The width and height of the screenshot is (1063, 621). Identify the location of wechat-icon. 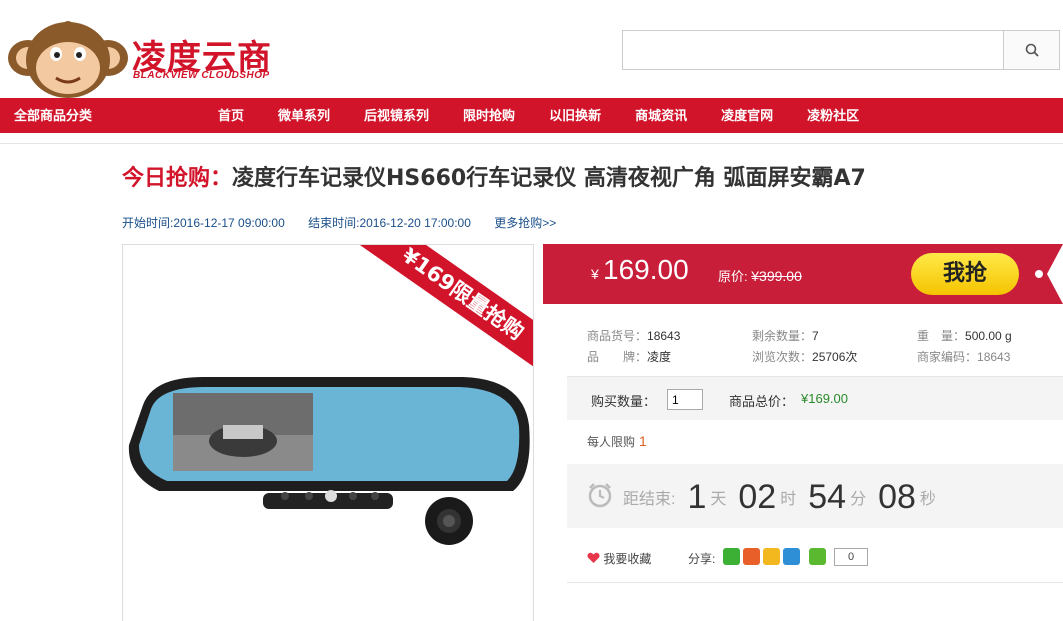
(731, 556).